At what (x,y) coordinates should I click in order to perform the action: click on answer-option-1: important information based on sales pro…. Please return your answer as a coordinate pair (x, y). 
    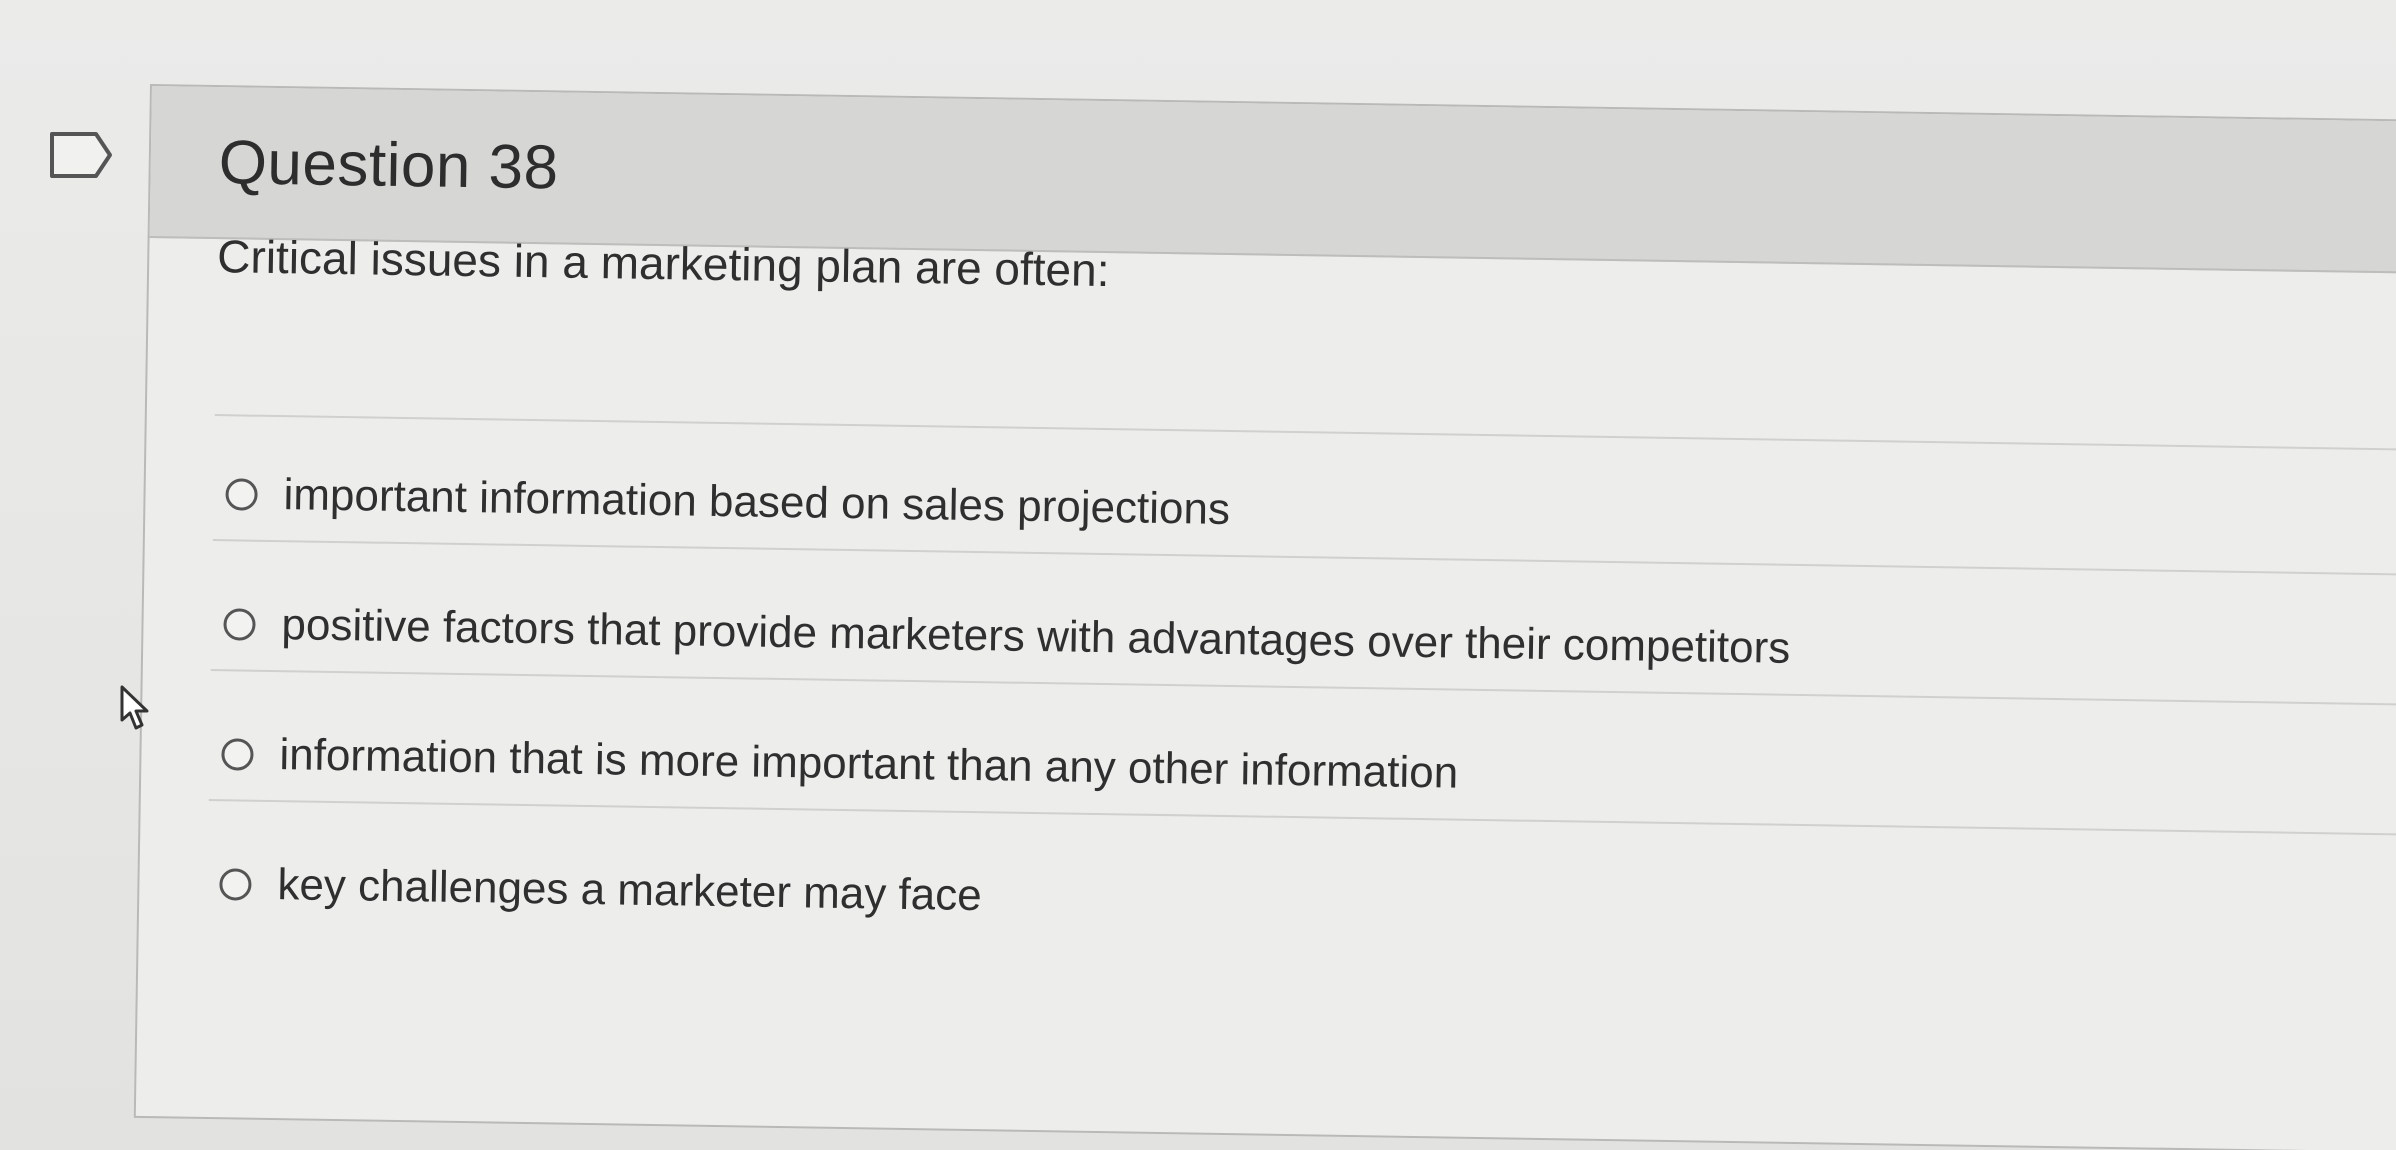
    Looking at the image, I should click on (1310, 511).